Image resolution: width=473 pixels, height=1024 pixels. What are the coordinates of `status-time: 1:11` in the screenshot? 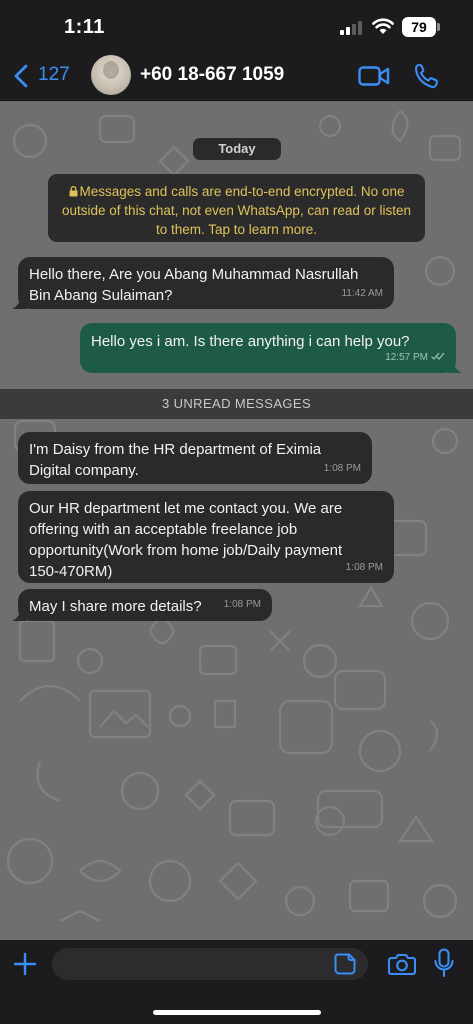 It's located at (84, 27).